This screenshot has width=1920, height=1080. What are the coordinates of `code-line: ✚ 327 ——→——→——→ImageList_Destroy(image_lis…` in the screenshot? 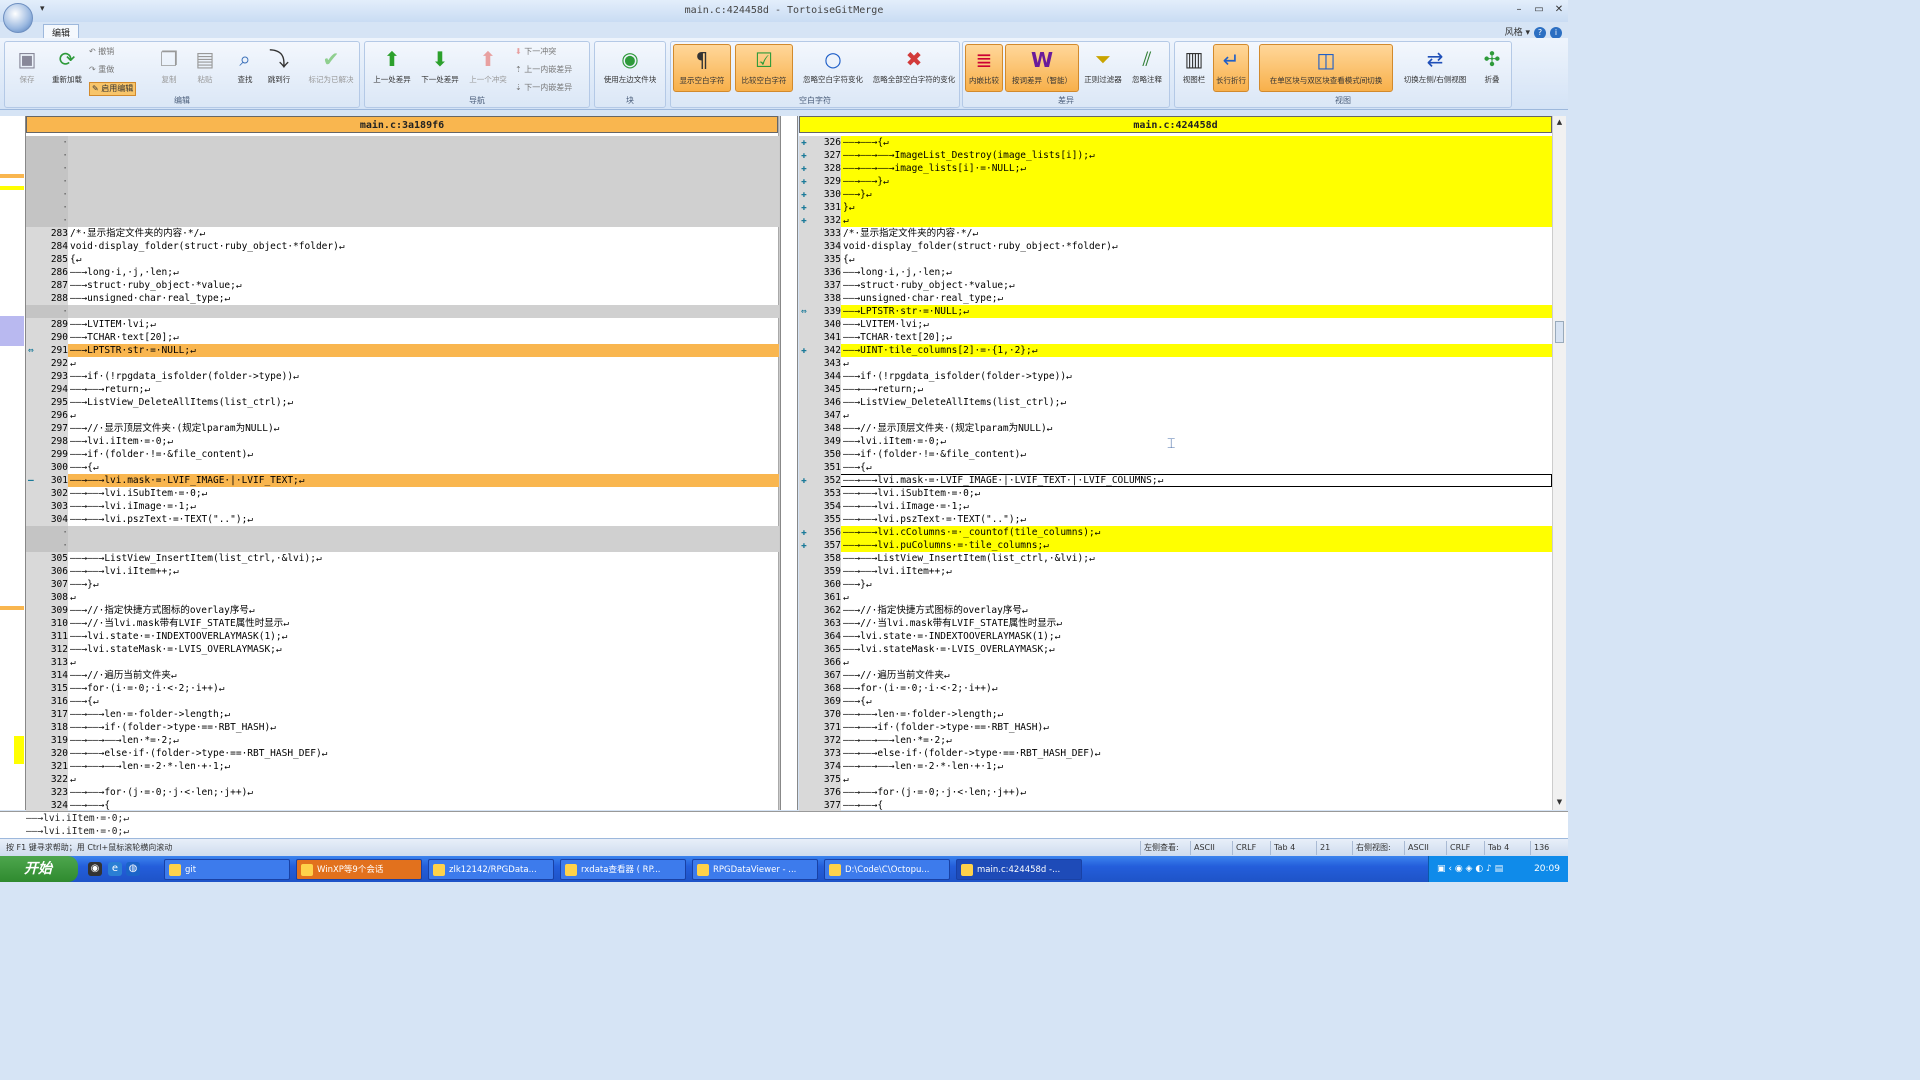 It's located at (1175, 155).